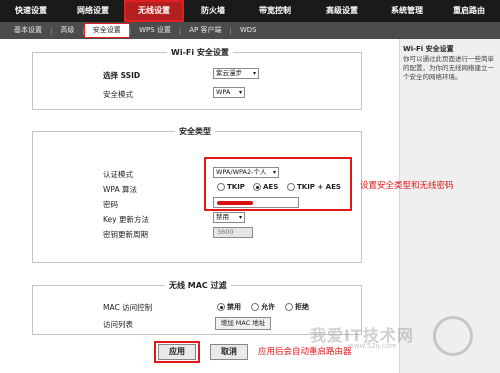 The height and width of the screenshot is (373, 500). I want to click on tab-reboot: 重启路由, so click(469, 11).